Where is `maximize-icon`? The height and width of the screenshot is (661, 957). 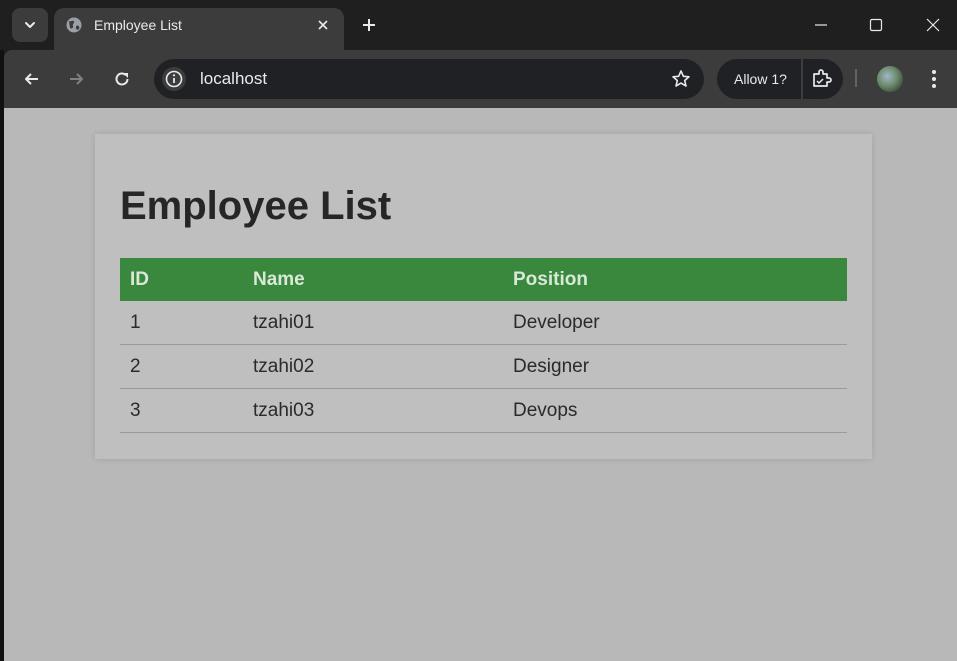 maximize-icon is located at coordinates (876, 25).